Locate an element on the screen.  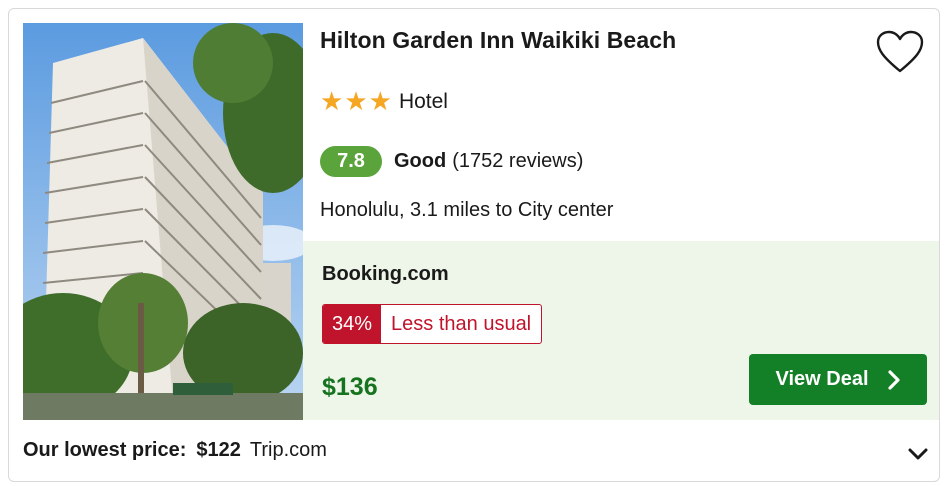
rating-label: Good is located at coordinates (420, 161).